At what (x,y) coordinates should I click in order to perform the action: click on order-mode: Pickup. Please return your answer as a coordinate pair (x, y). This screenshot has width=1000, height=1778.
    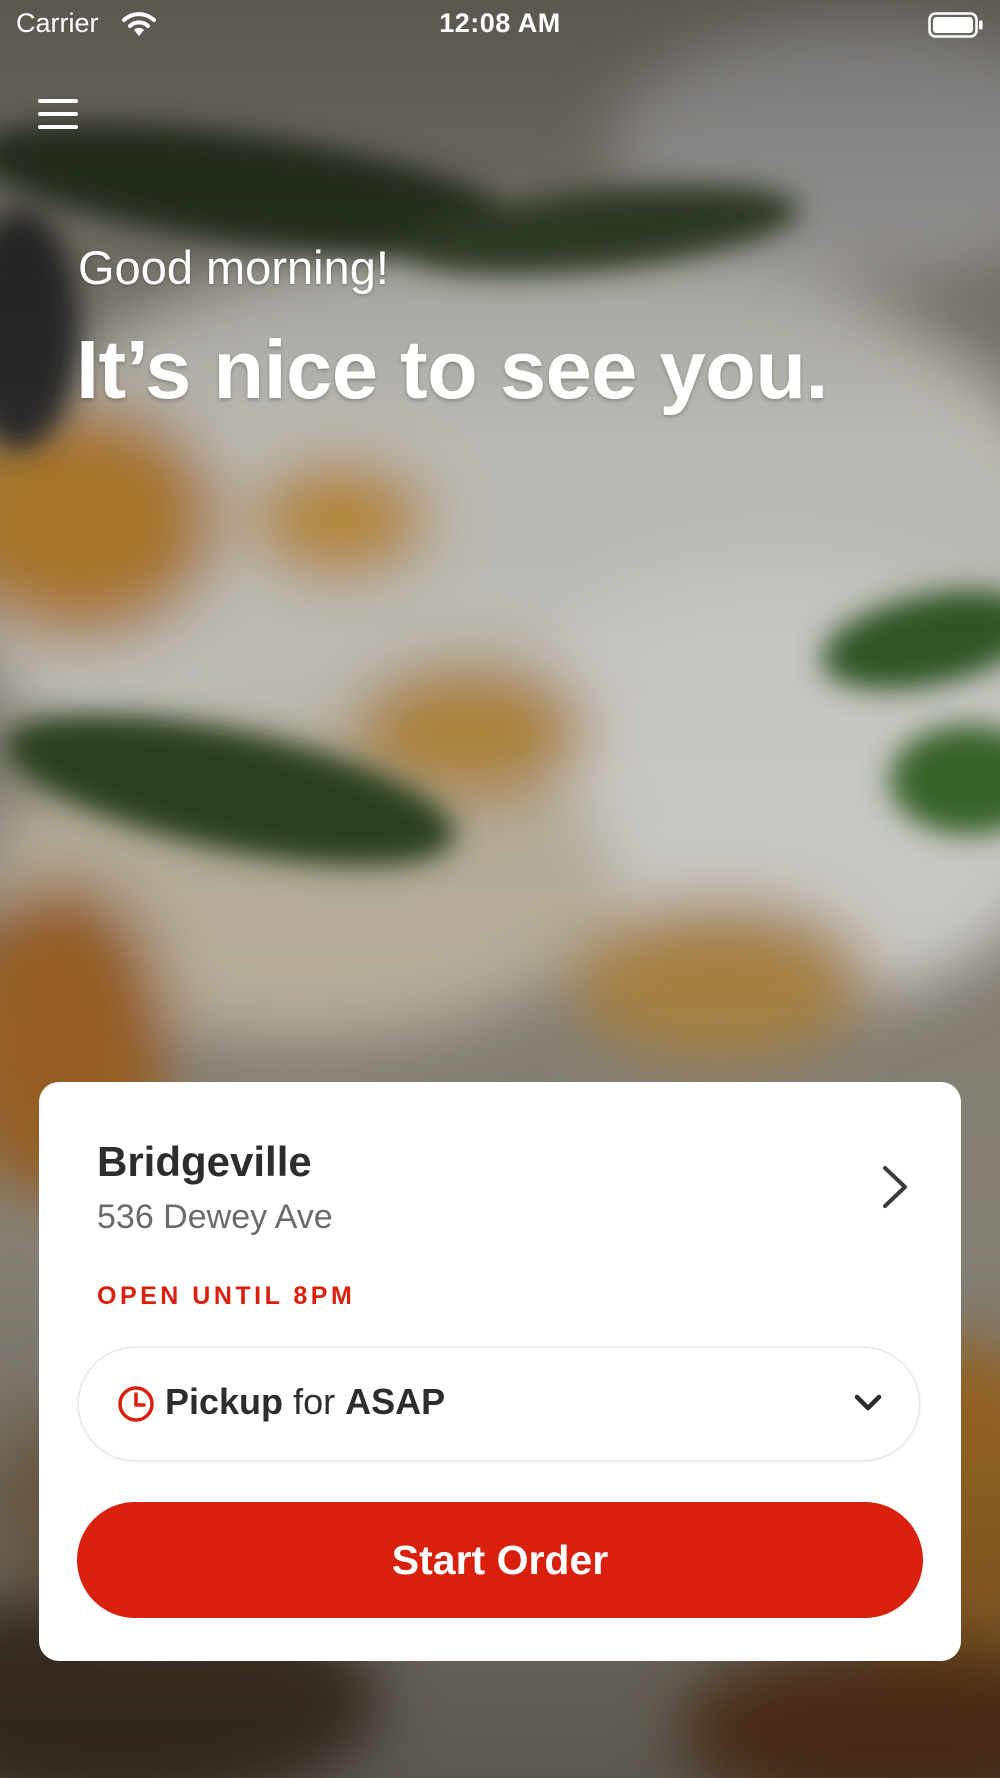
    Looking at the image, I should click on (224, 1401).